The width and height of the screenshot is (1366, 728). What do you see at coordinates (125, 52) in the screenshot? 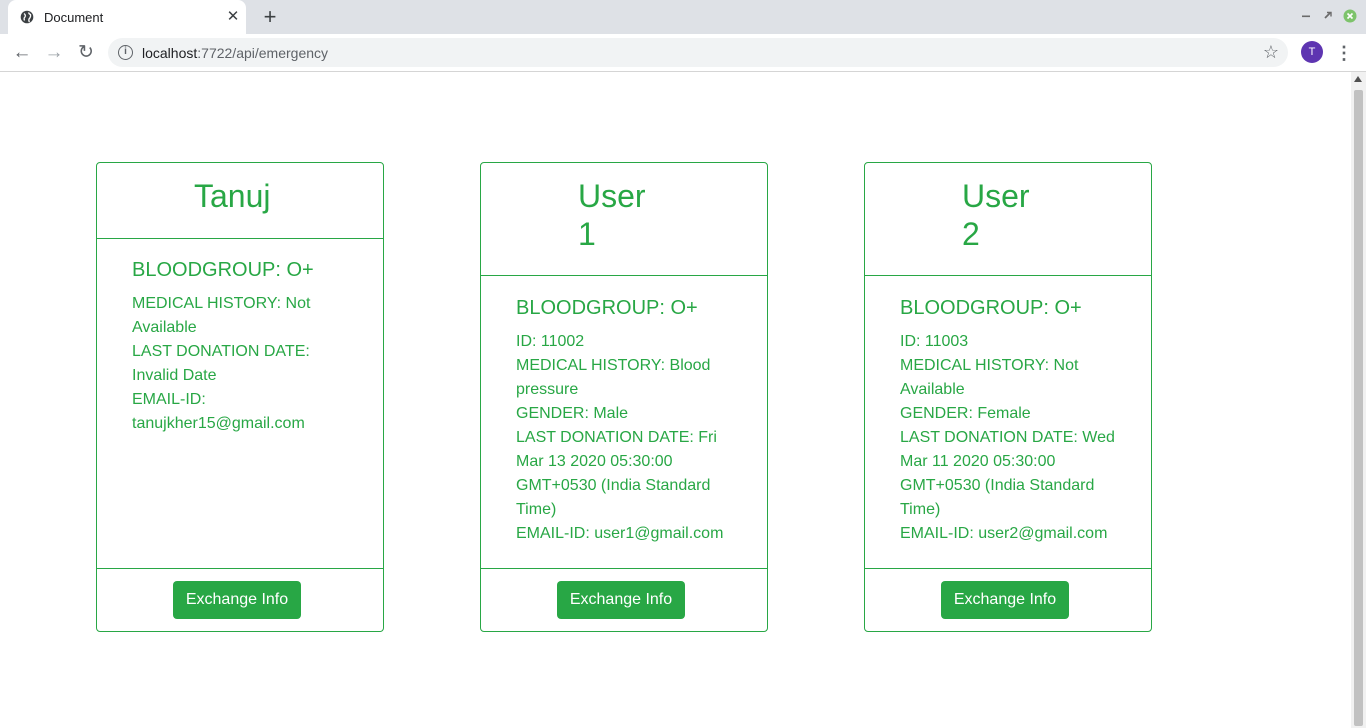
I see `info-icon: i` at bounding box center [125, 52].